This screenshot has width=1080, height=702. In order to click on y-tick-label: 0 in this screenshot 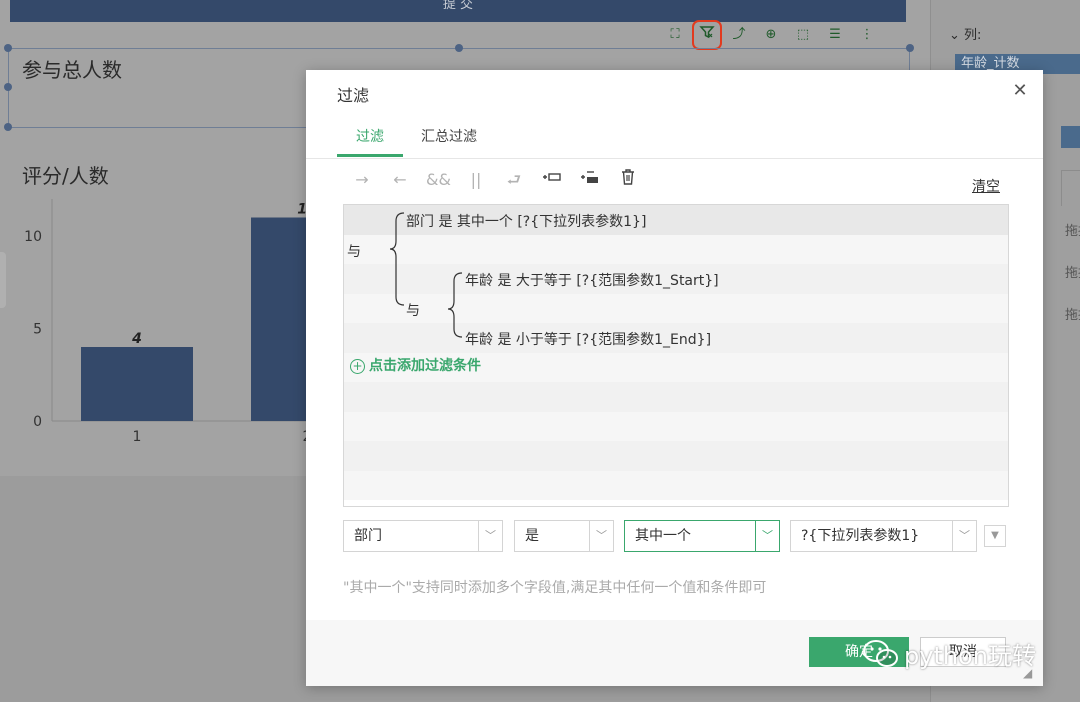, I will do `click(37, 422)`.